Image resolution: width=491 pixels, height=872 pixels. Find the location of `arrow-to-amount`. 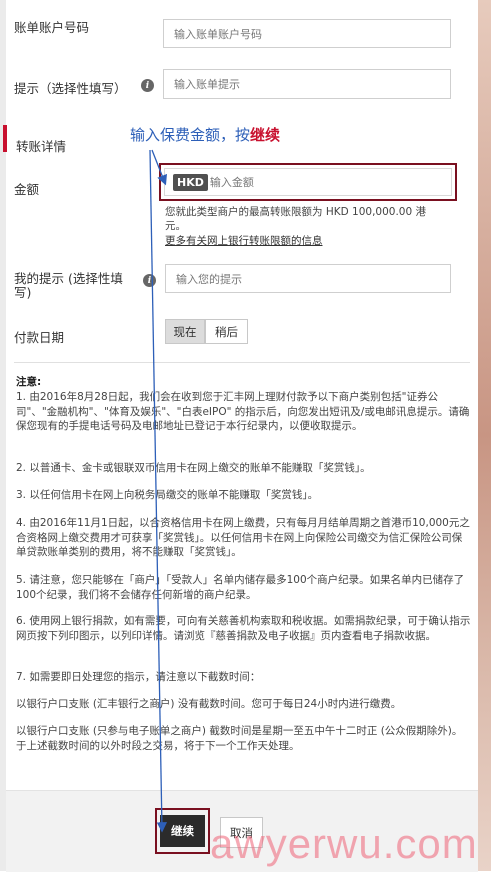

arrow-to-amount is located at coordinates (159, 167).